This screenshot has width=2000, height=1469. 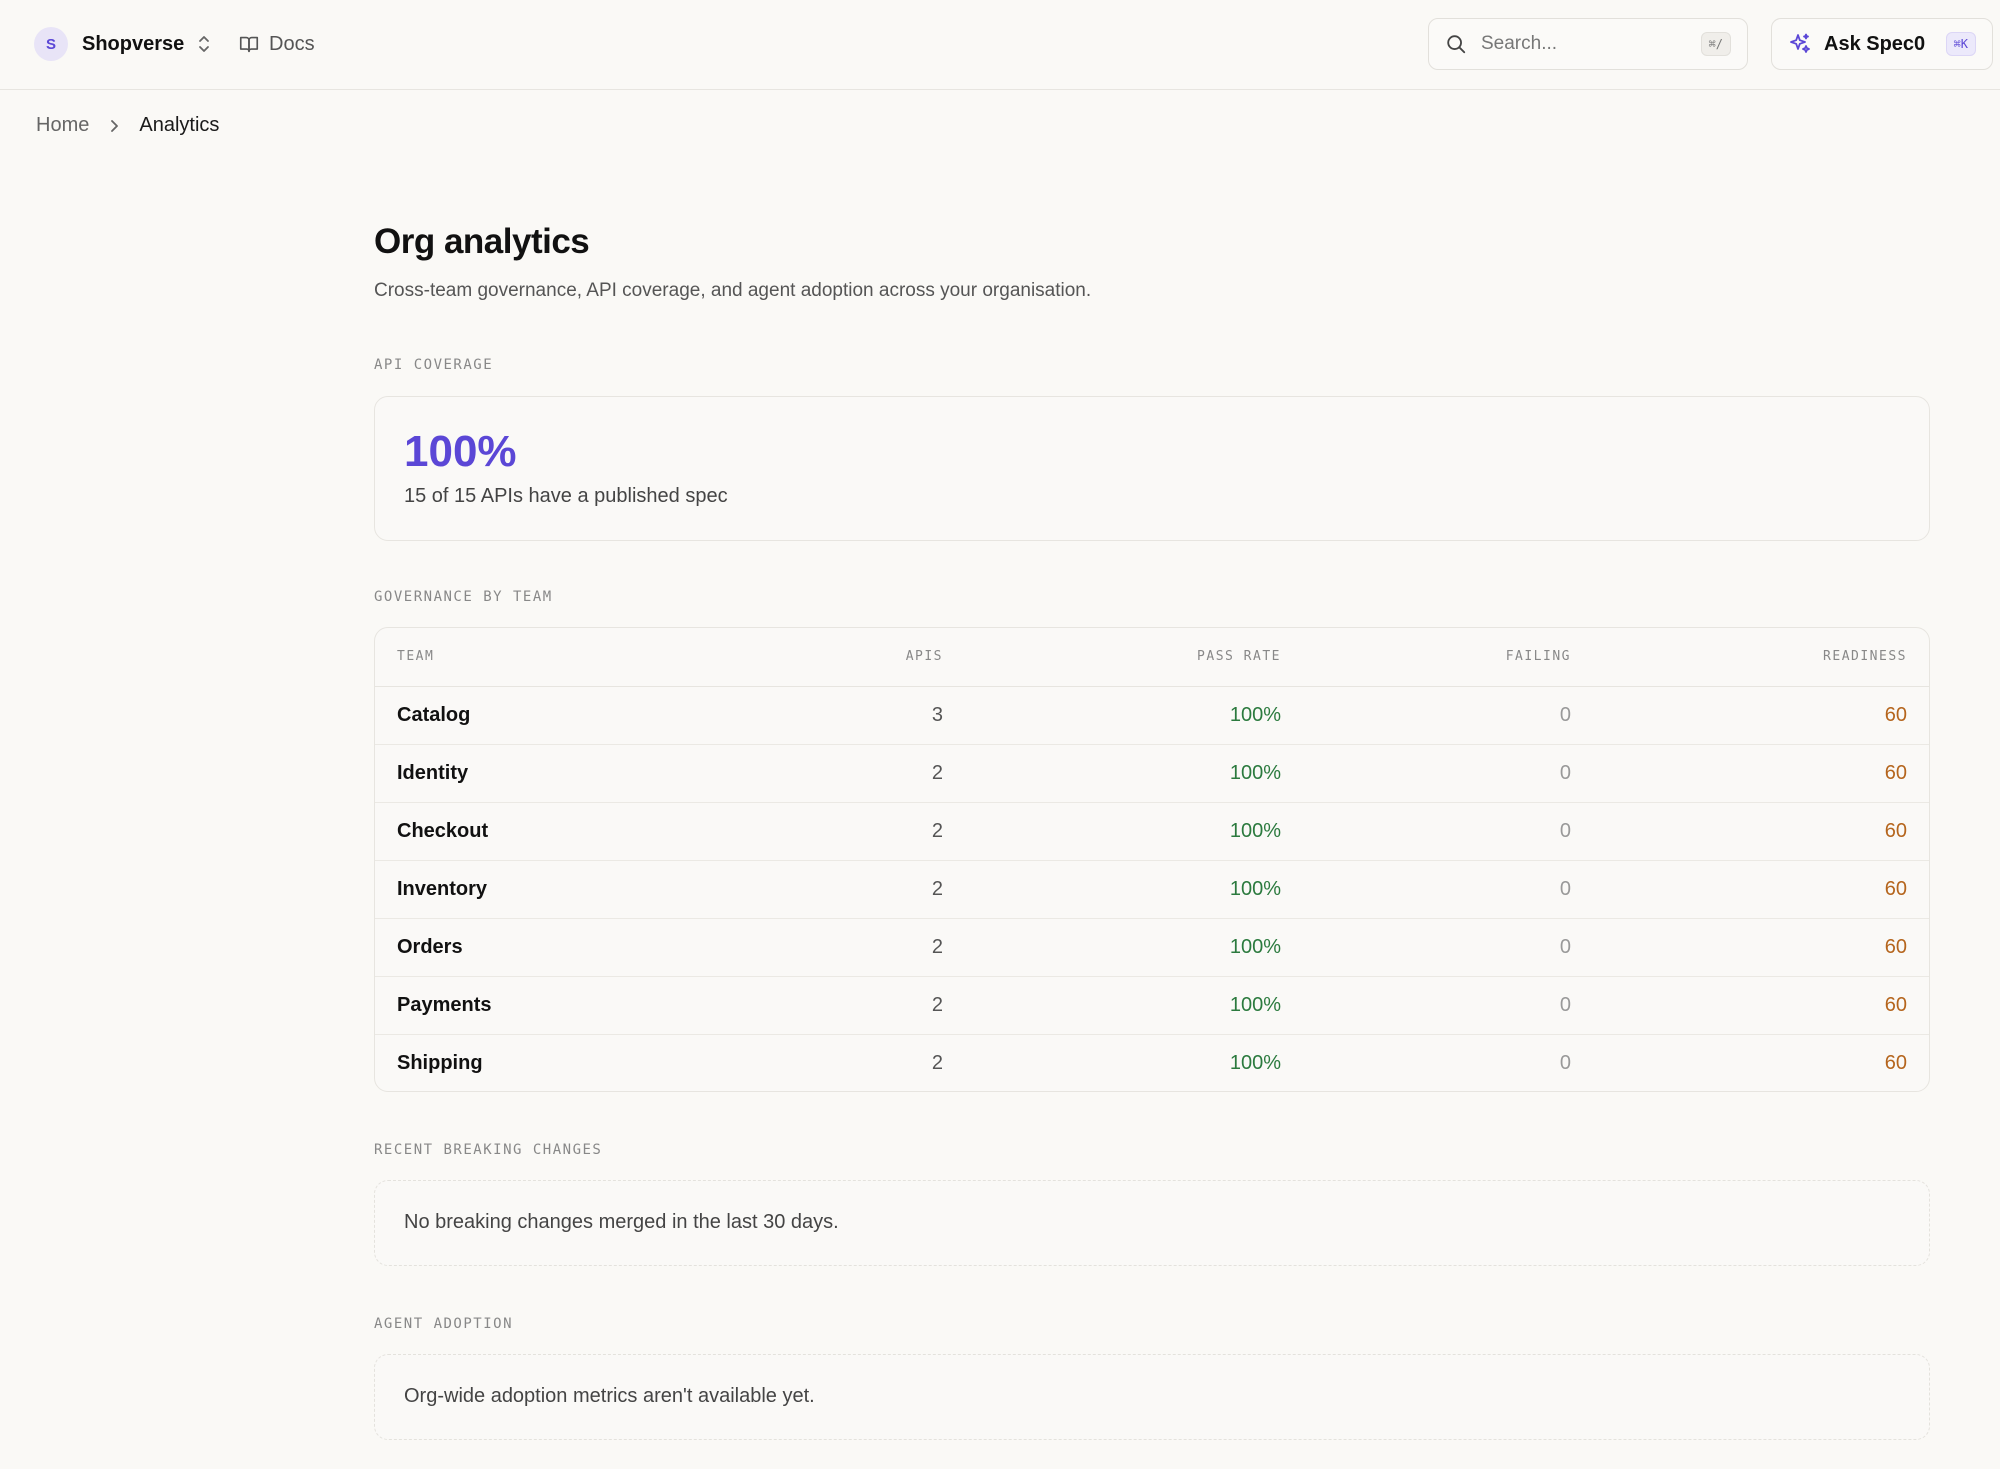 I want to click on docs-link: Docs, so click(x=276, y=44).